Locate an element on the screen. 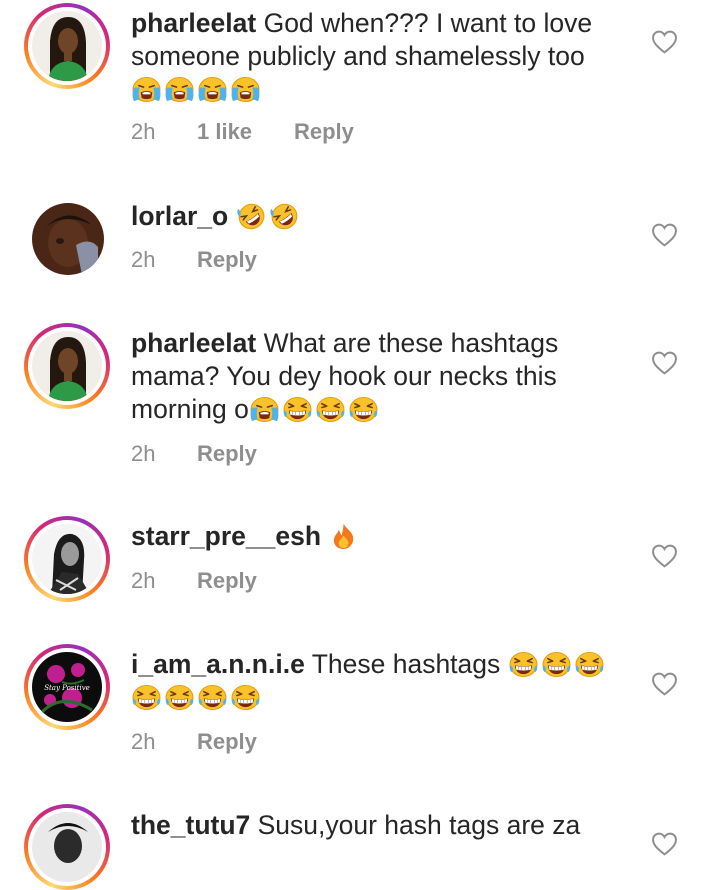 The image size is (720, 890). avatar-image: Stay Positive is located at coordinates (67, 687).